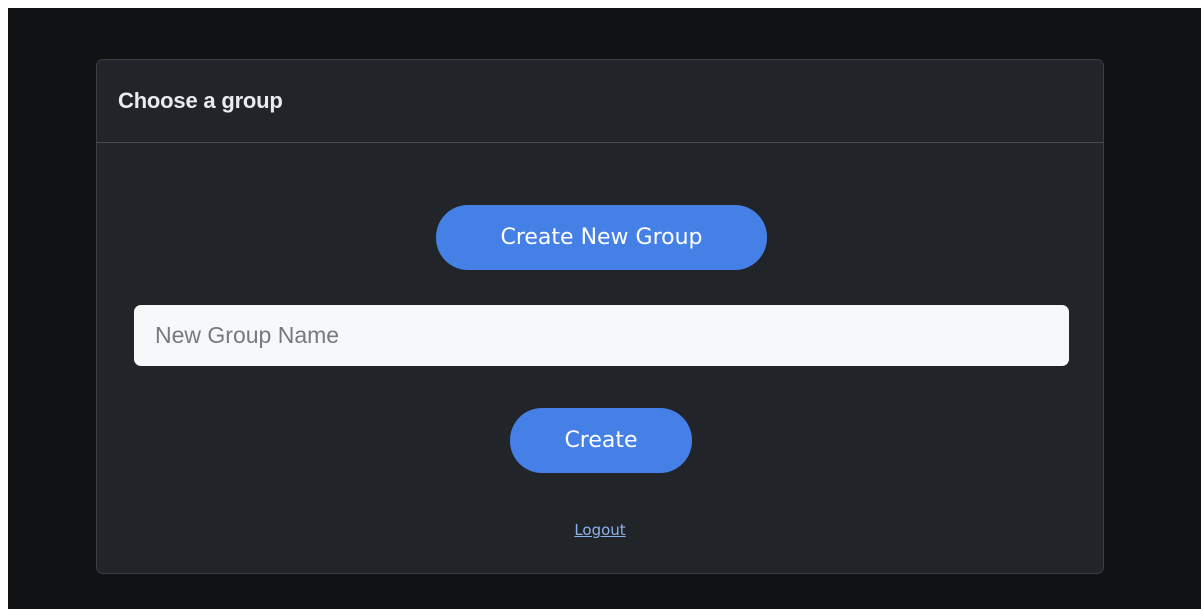 Image resolution: width=1201 pixels, height=609 pixels. I want to click on create-button: Create, so click(601, 440).